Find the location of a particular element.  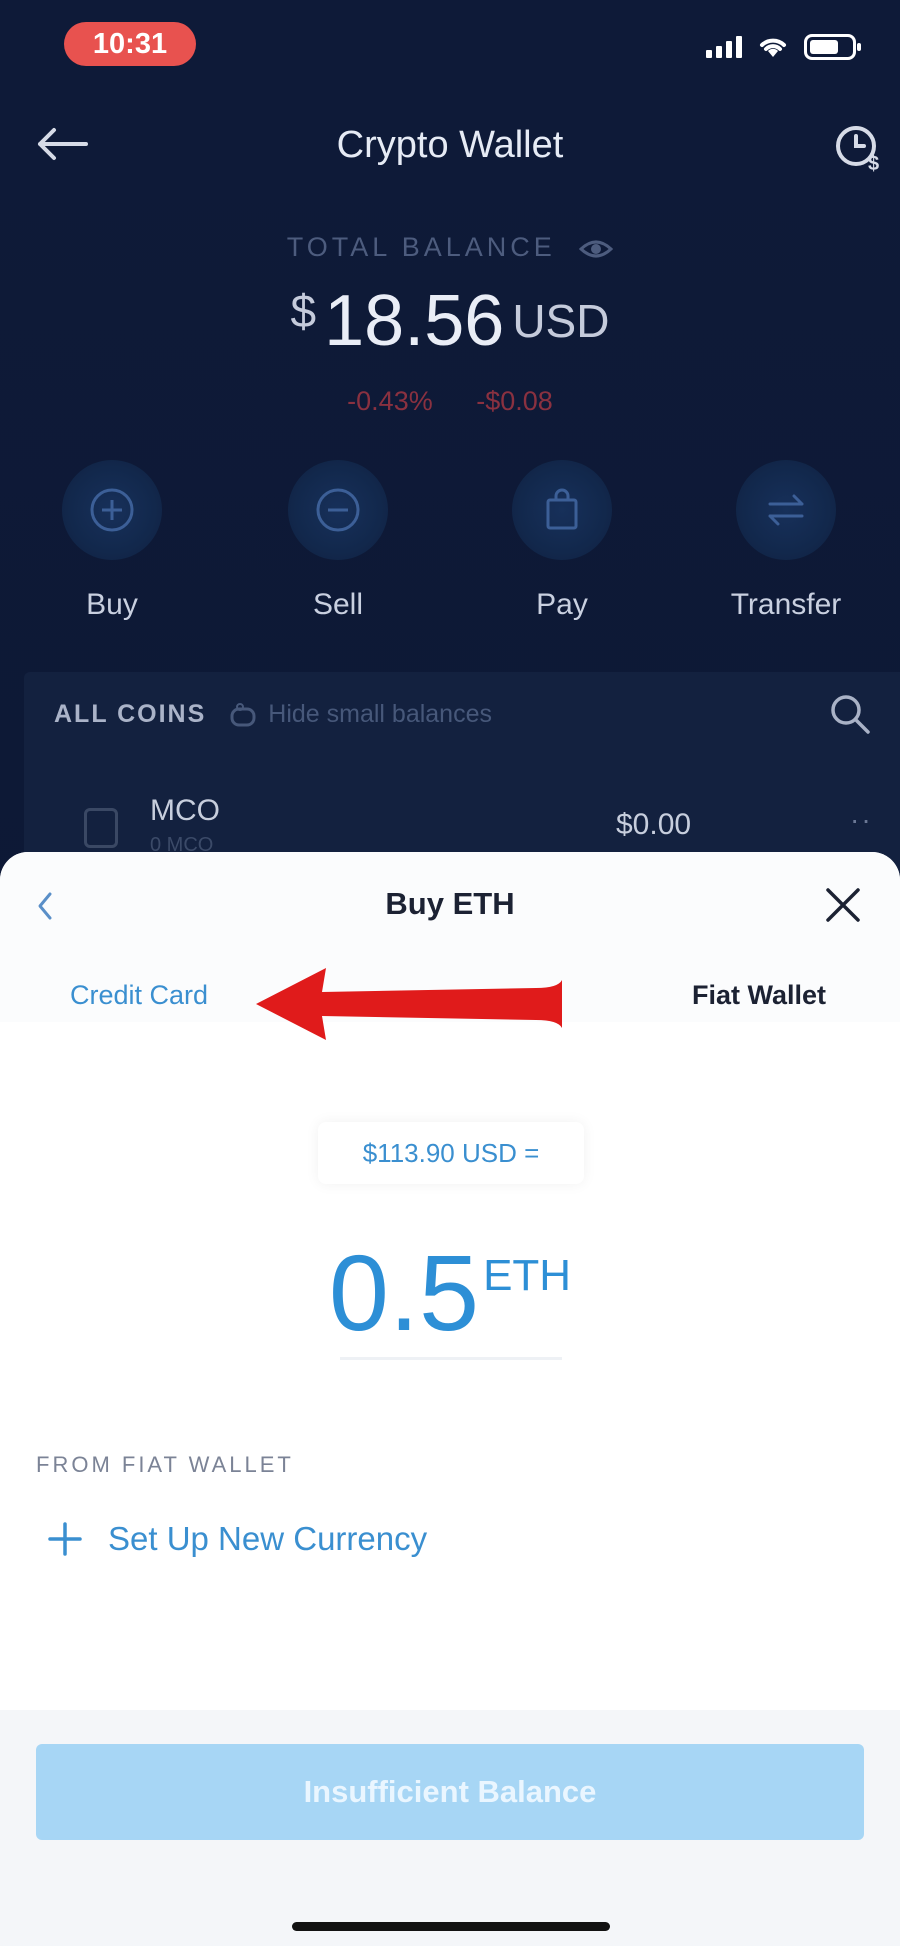

pay-button: Pay is located at coordinates (562, 541).